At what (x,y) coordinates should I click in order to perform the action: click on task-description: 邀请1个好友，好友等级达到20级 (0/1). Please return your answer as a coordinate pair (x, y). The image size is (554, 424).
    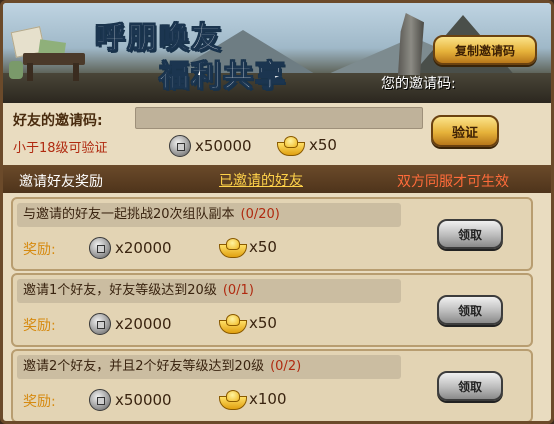
    Looking at the image, I should click on (209, 291).